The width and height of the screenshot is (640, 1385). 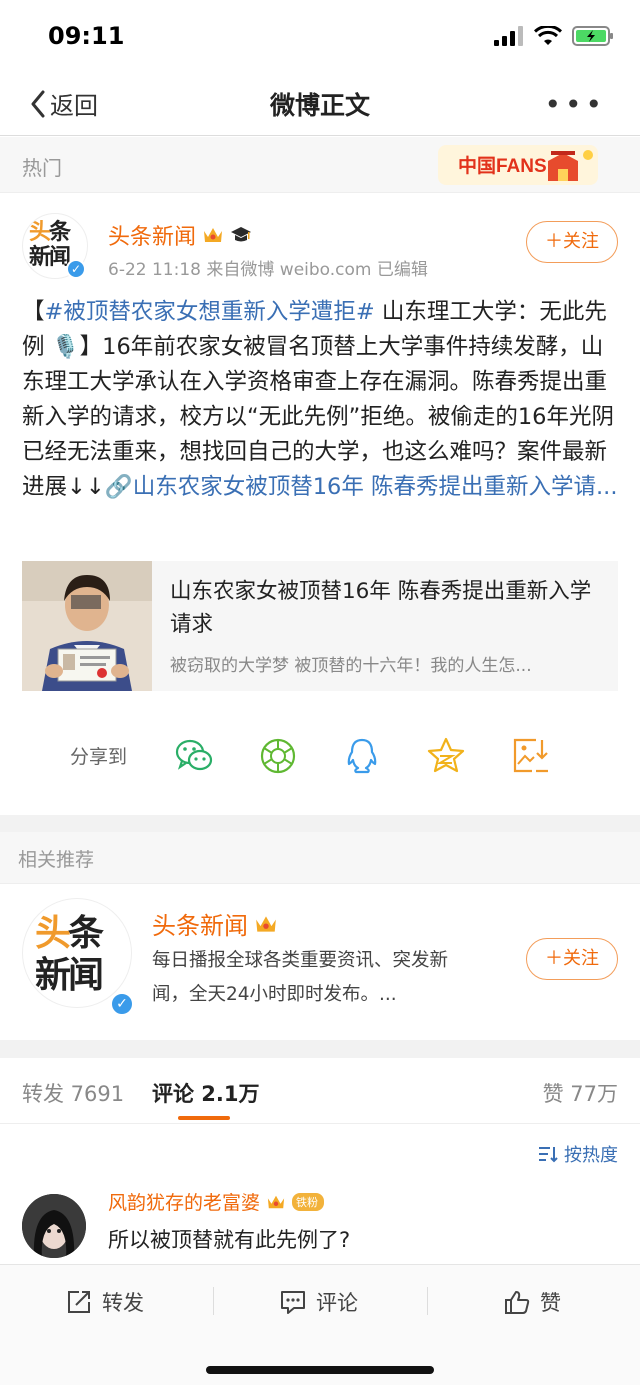 What do you see at coordinates (381, 608) in the screenshot?
I see `article-title: 山东农家女被顶替16年 陈春秀提出重新入学请求` at bounding box center [381, 608].